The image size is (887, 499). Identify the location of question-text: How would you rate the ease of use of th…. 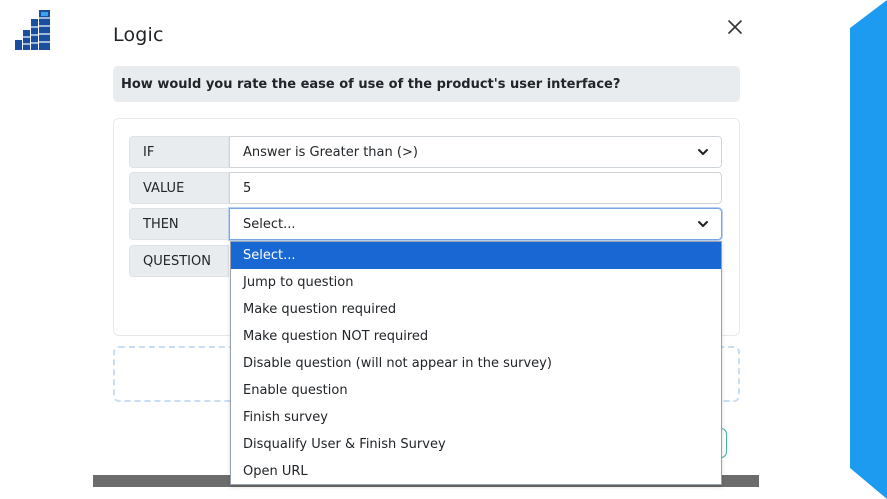
(371, 84).